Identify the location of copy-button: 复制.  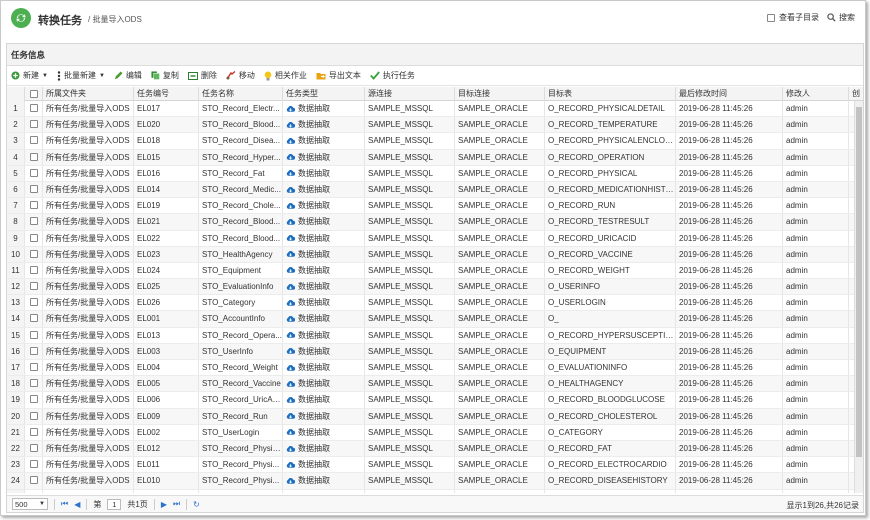
(165, 75).